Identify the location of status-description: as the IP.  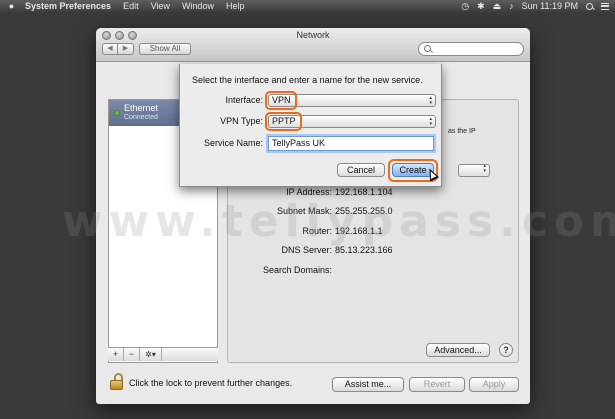
(462, 131).